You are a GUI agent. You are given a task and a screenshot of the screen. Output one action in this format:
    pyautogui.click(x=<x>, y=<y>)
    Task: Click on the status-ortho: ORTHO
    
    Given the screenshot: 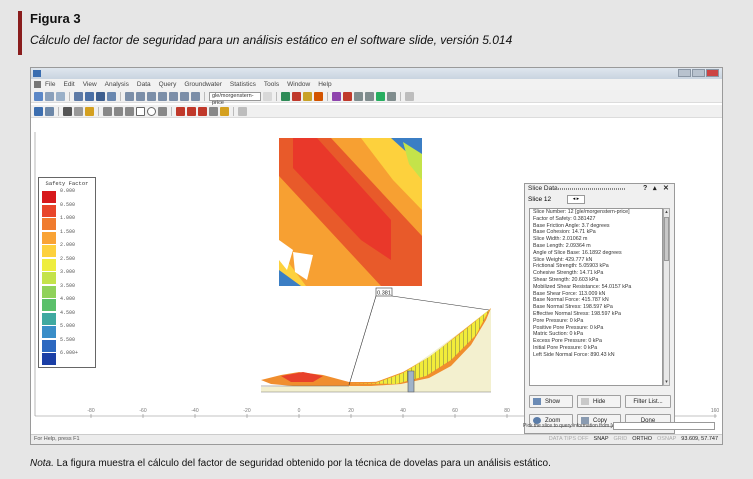 What is the action you would take?
    pyautogui.click(x=642, y=439)
    